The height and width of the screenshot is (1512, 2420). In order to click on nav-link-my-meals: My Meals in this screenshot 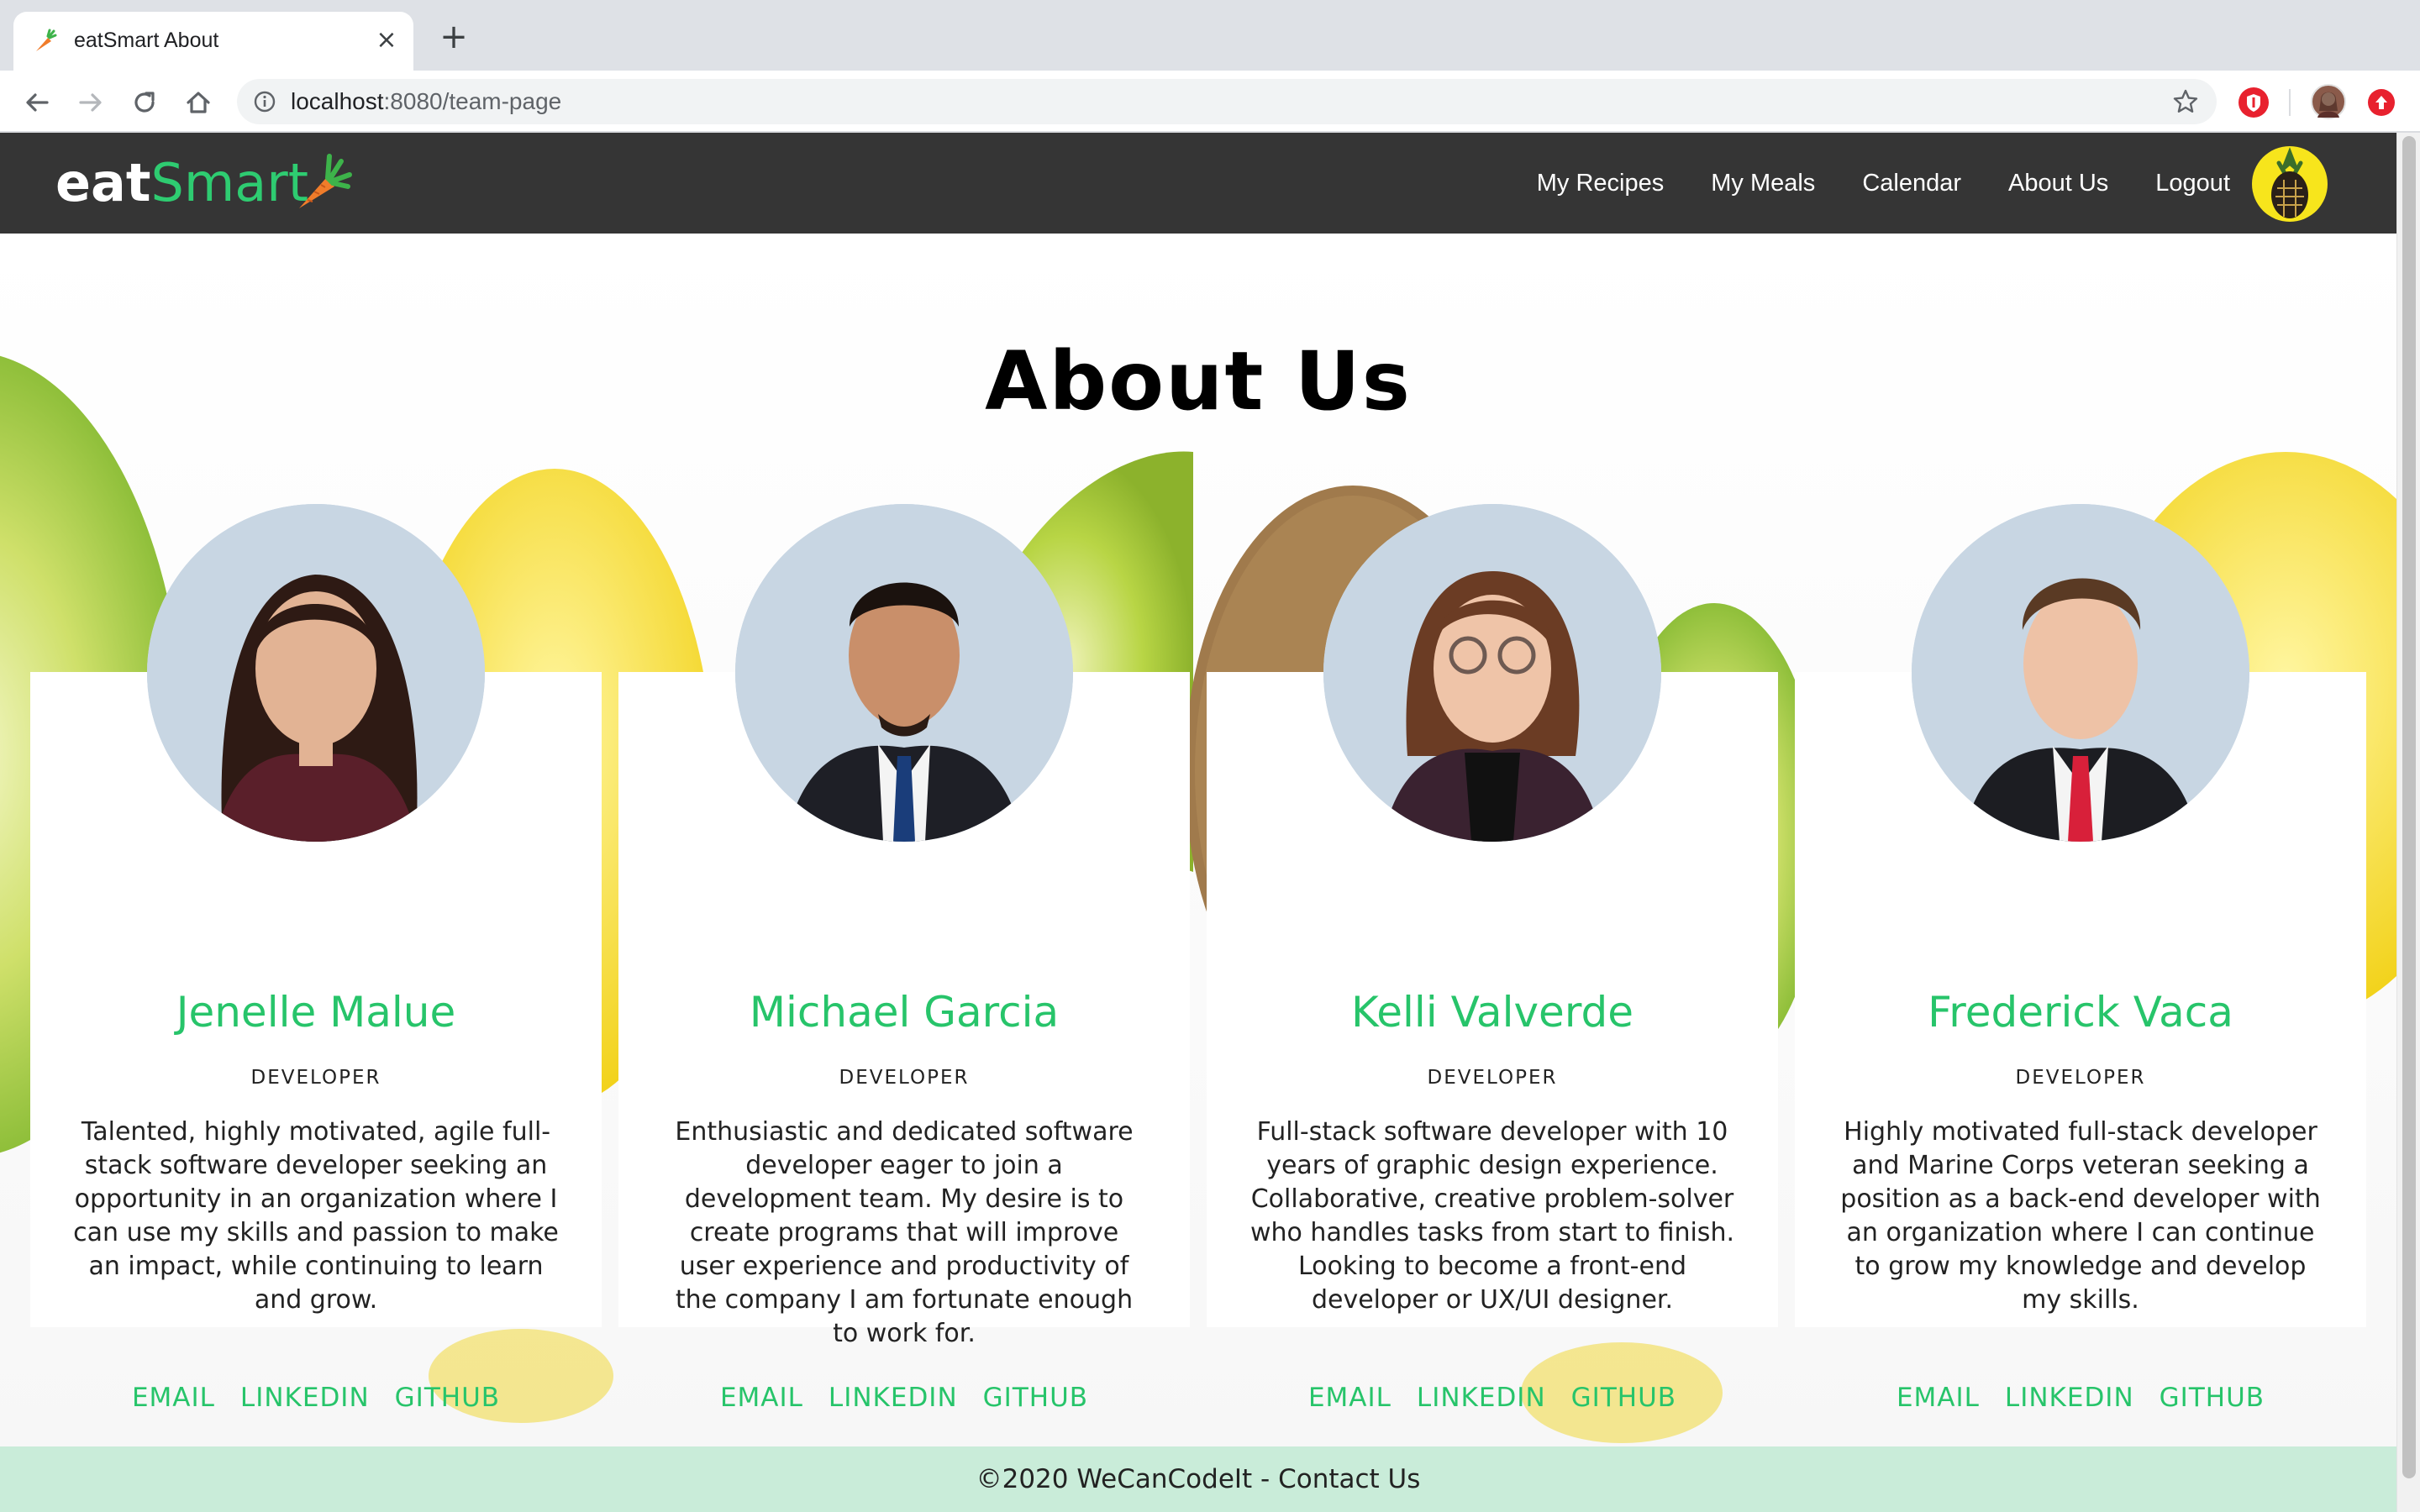, I will do `click(1763, 183)`.